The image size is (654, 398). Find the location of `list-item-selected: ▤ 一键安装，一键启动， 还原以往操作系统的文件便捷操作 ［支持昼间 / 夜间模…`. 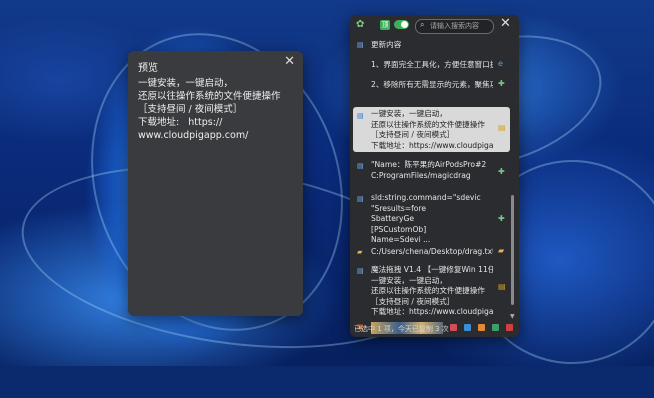

list-item-selected: ▤ 一键安装，一键启动， 还原以往操作系统的文件便捷操作 ［支持昼间 / 夜间模… is located at coordinates (431, 129).